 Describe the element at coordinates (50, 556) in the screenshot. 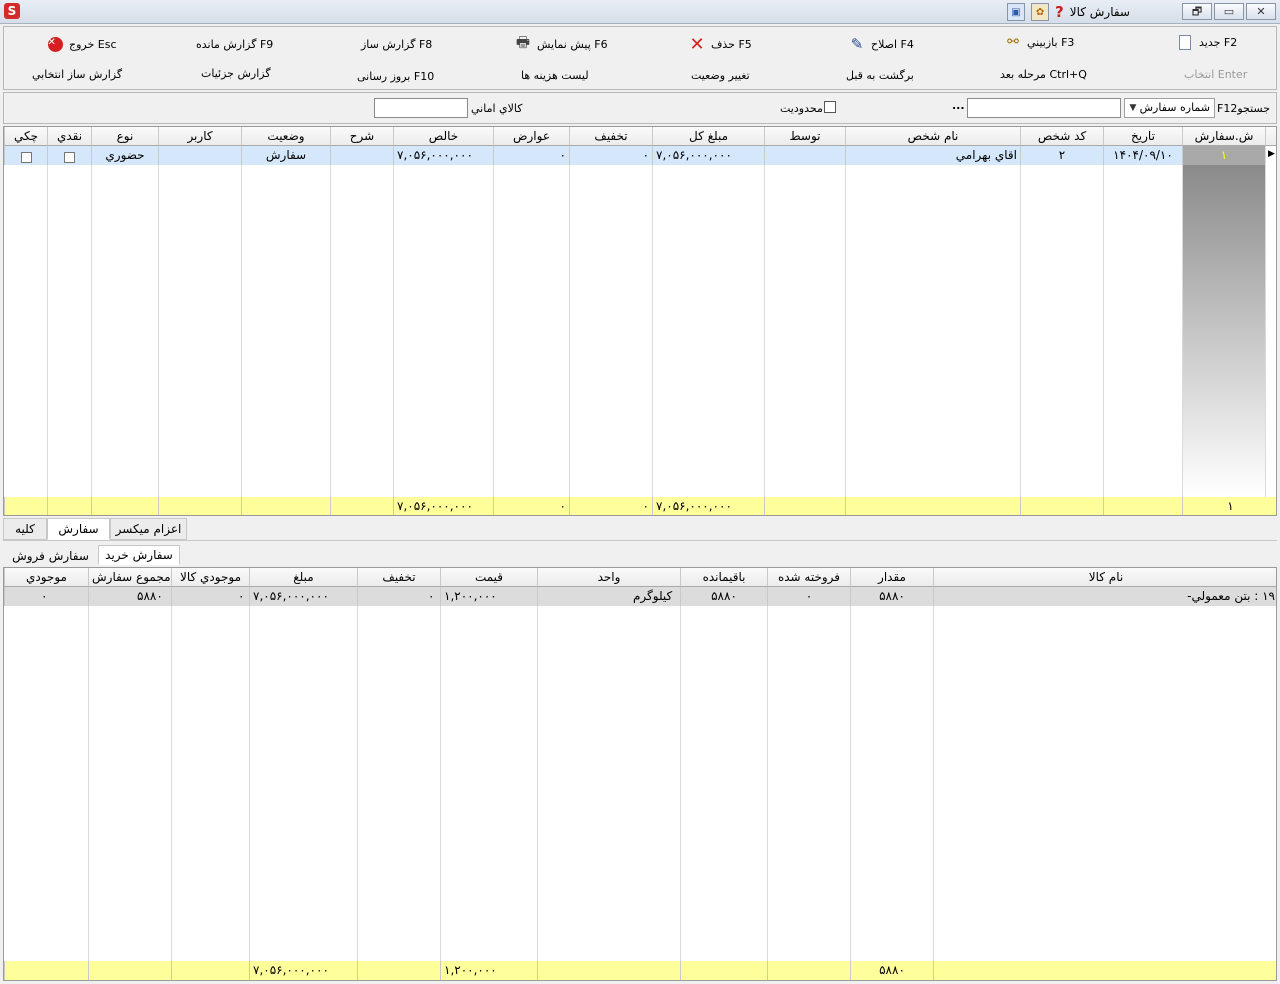

I see `tab-sales-order: سفارش فروش` at that location.